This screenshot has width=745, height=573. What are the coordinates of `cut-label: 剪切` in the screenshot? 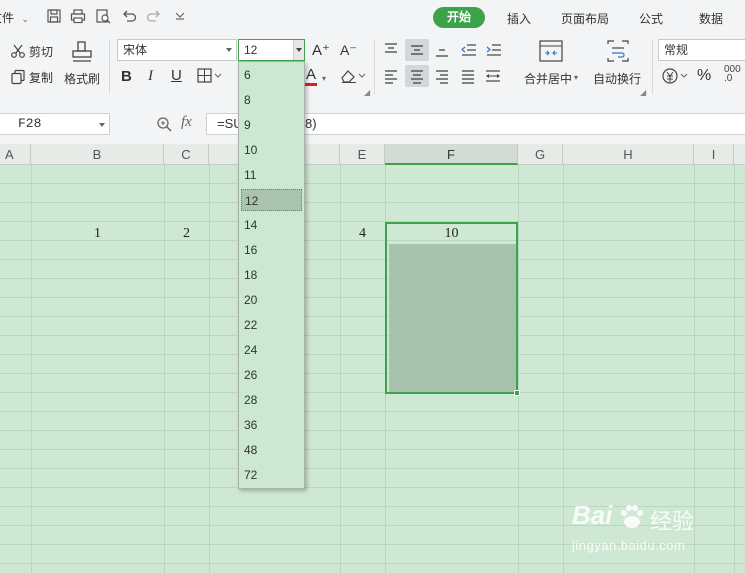 It's located at (41, 52).